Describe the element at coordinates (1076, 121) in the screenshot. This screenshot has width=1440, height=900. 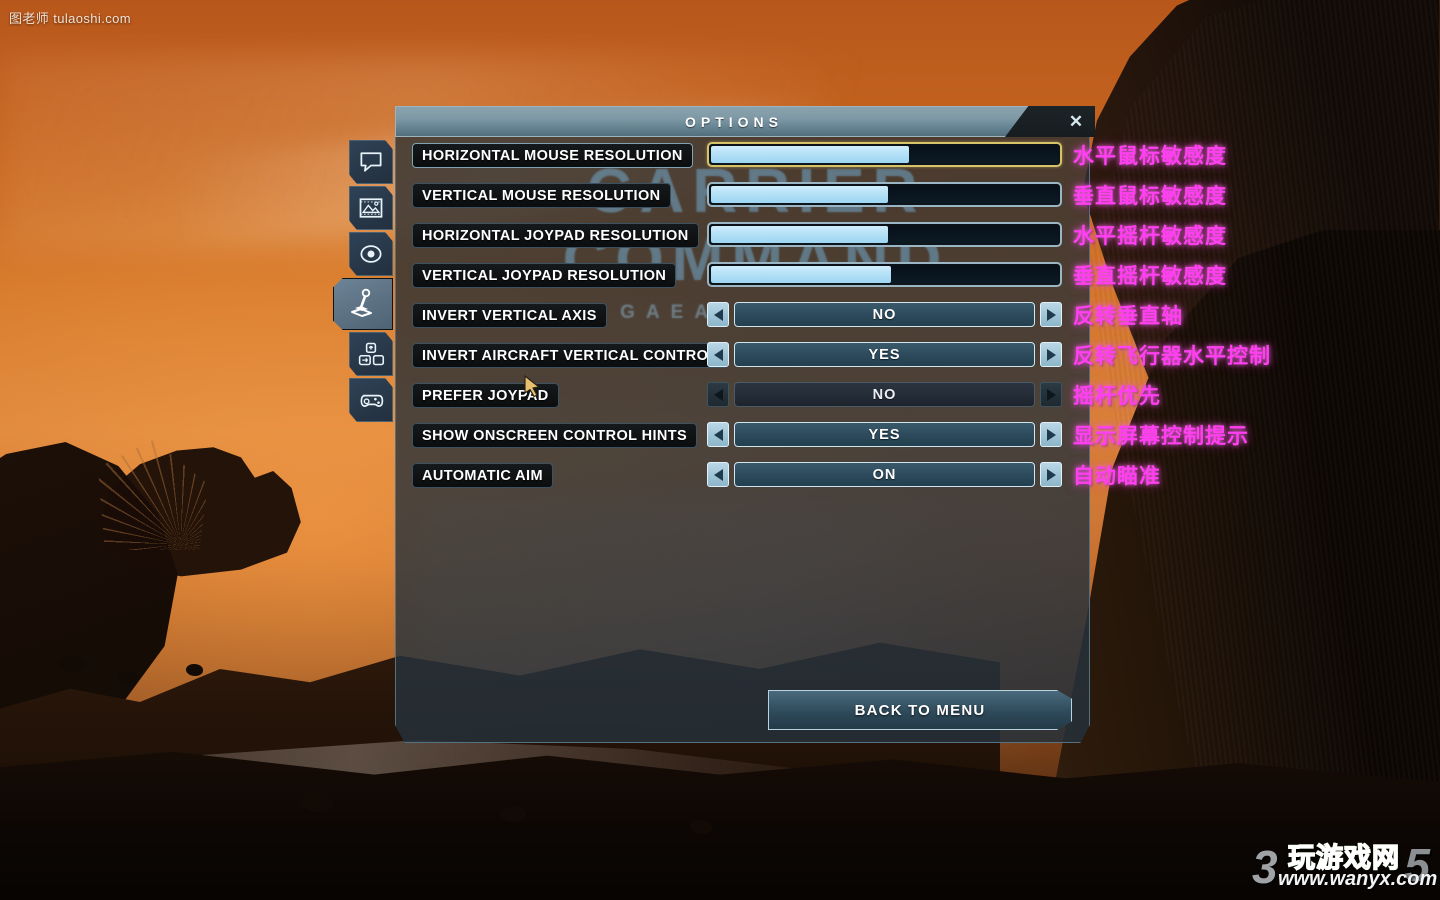
I see `close-icon: ✕` at that location.